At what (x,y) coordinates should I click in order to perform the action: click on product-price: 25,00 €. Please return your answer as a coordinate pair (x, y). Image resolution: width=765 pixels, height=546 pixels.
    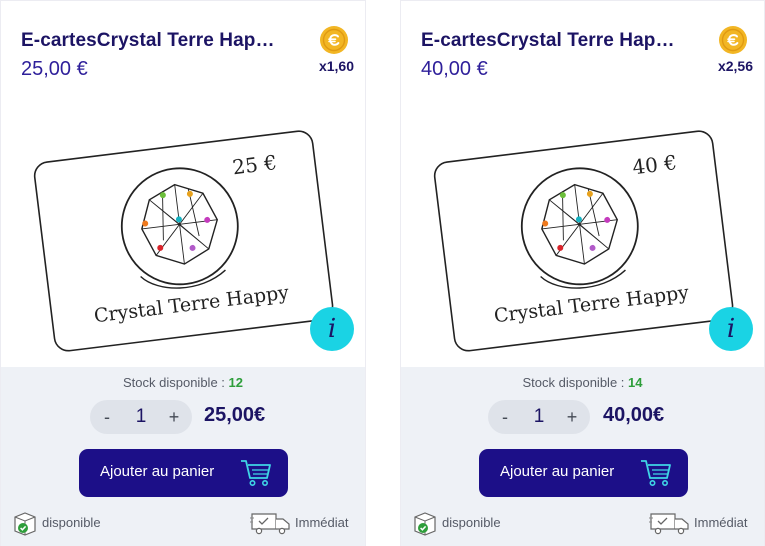
    Looking at the image, I should click on (54, 69).